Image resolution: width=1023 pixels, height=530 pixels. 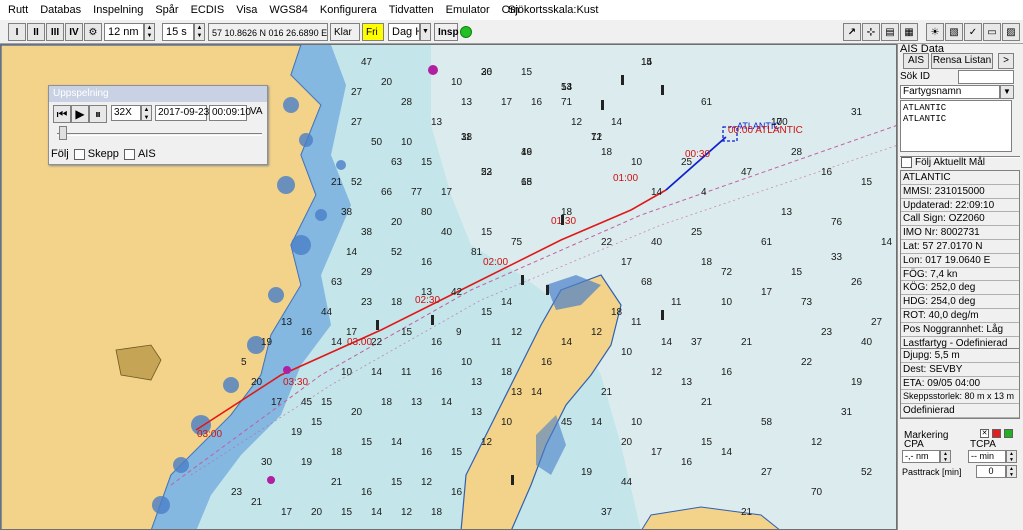 I want to click on ais-checkbox, so click(x=129, y=154).